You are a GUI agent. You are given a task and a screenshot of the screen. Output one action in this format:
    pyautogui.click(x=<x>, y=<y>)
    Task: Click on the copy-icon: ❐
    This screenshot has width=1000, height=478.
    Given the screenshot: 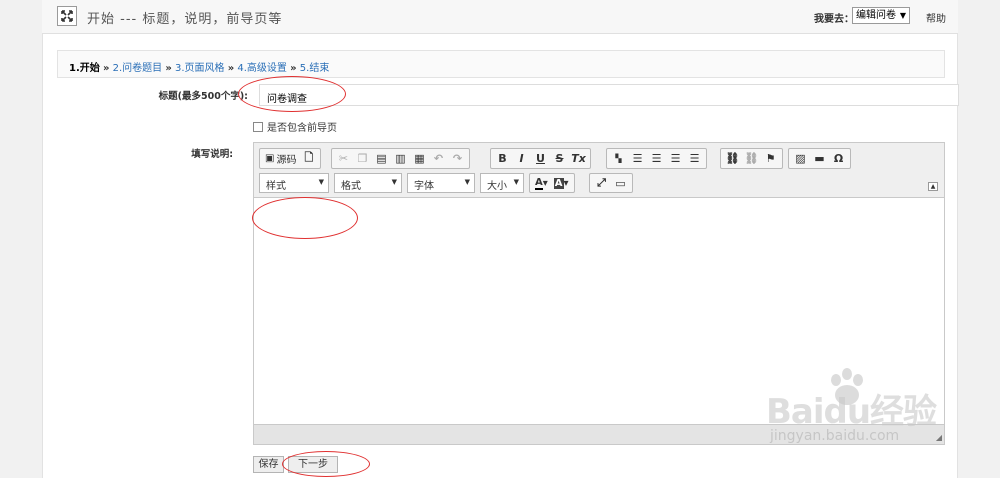 What is the action you would take?
    pyautogui.click(x=362, y=158)
    